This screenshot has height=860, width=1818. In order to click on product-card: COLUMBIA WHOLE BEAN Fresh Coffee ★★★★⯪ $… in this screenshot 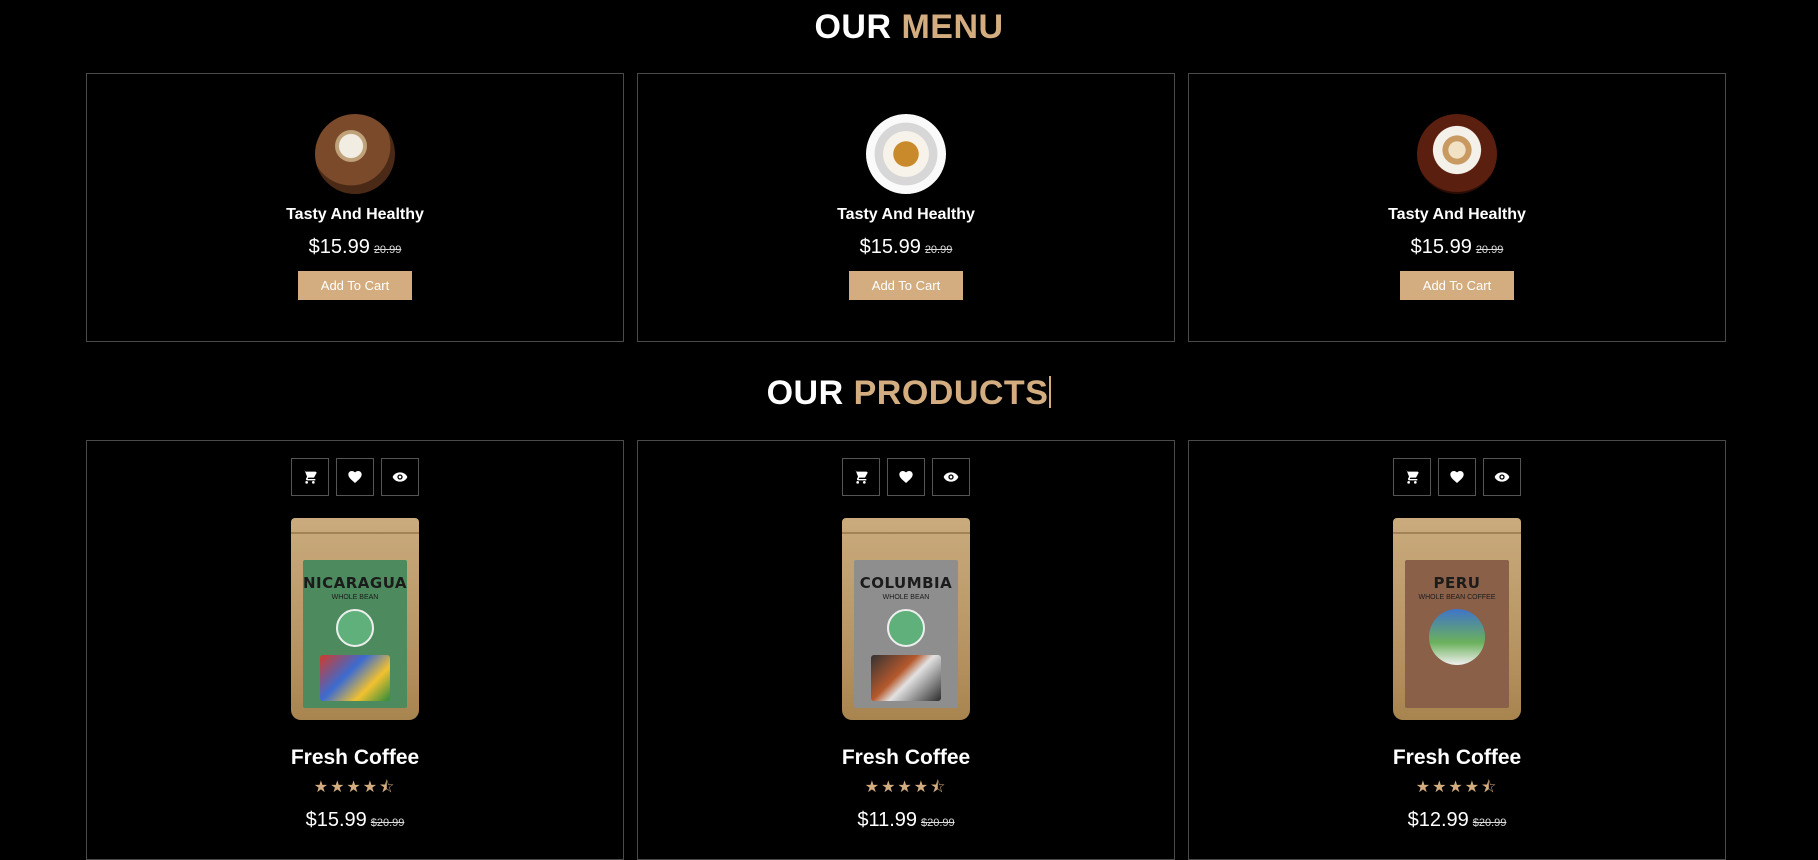, I will do `click(906, 650)`.